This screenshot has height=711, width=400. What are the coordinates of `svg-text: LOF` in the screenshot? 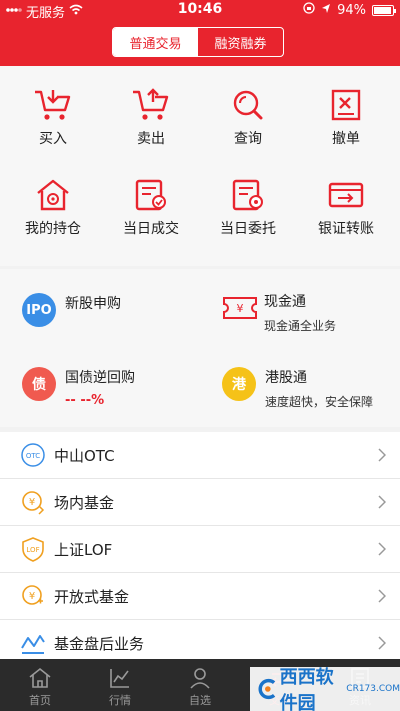 It's located at (32, 550).